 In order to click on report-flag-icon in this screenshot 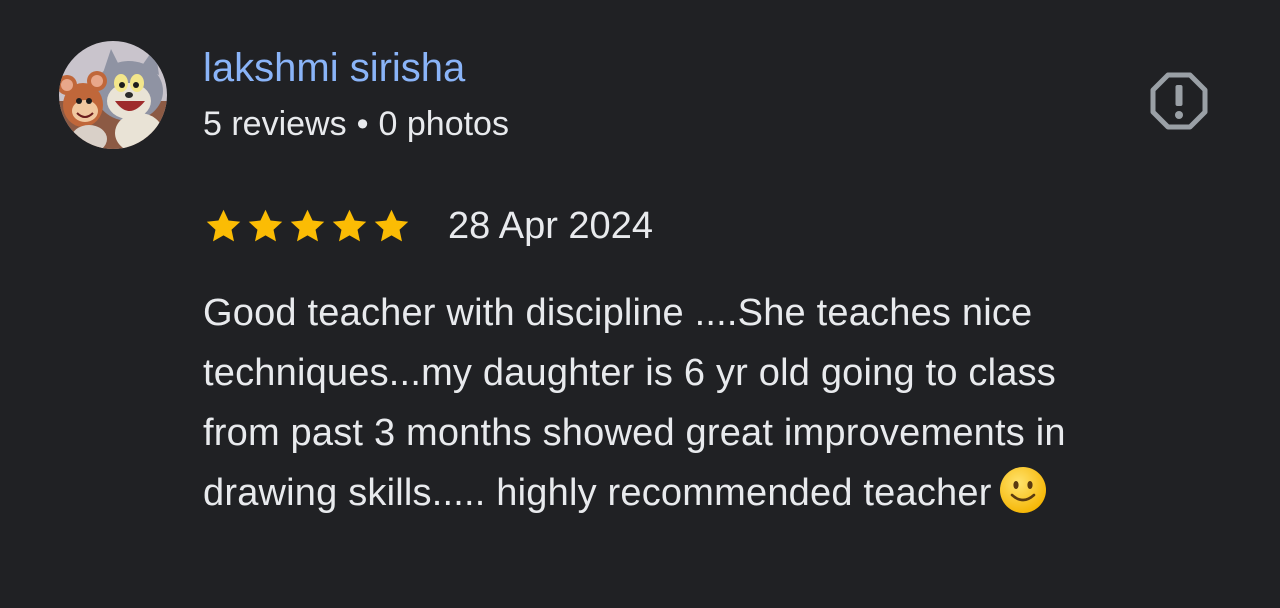, I will do `click(1179, 101)`.